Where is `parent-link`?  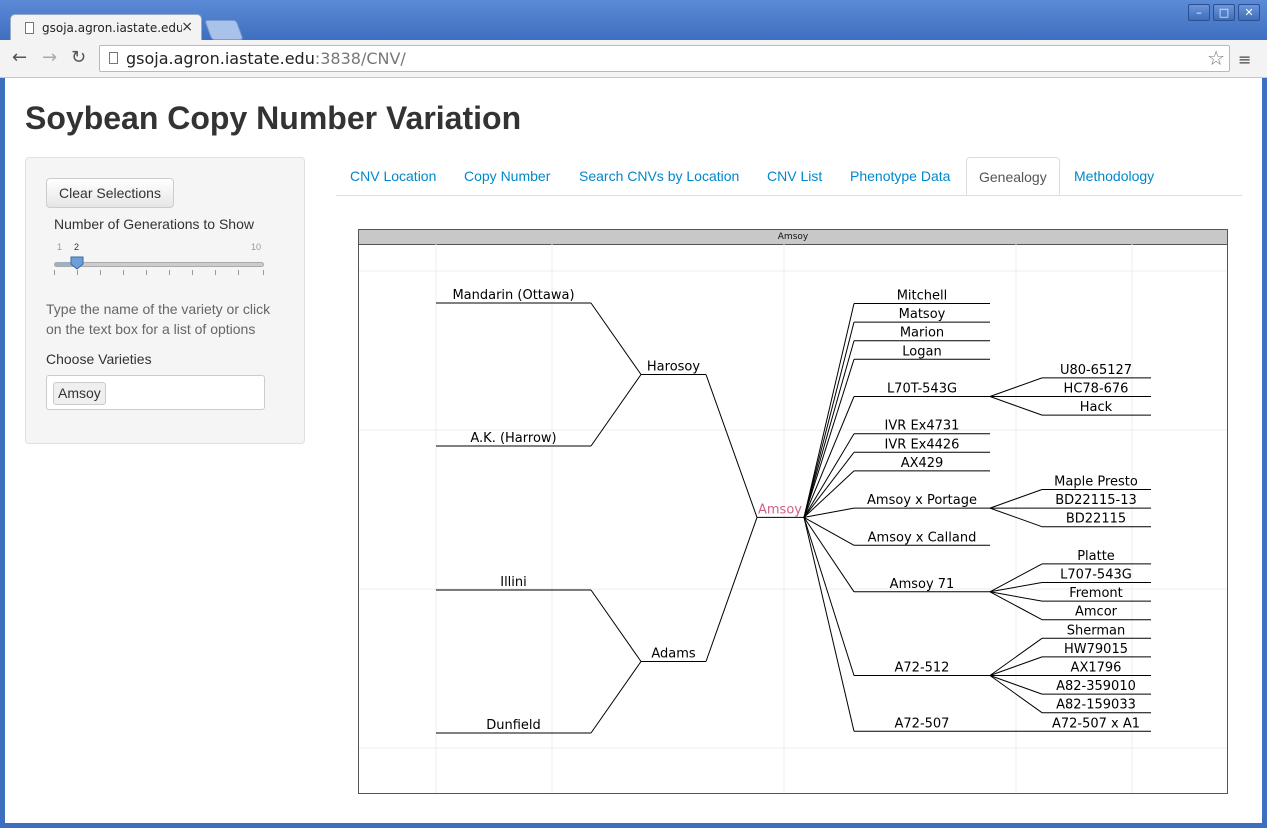
parent-link is located at coordinates (731, 446).